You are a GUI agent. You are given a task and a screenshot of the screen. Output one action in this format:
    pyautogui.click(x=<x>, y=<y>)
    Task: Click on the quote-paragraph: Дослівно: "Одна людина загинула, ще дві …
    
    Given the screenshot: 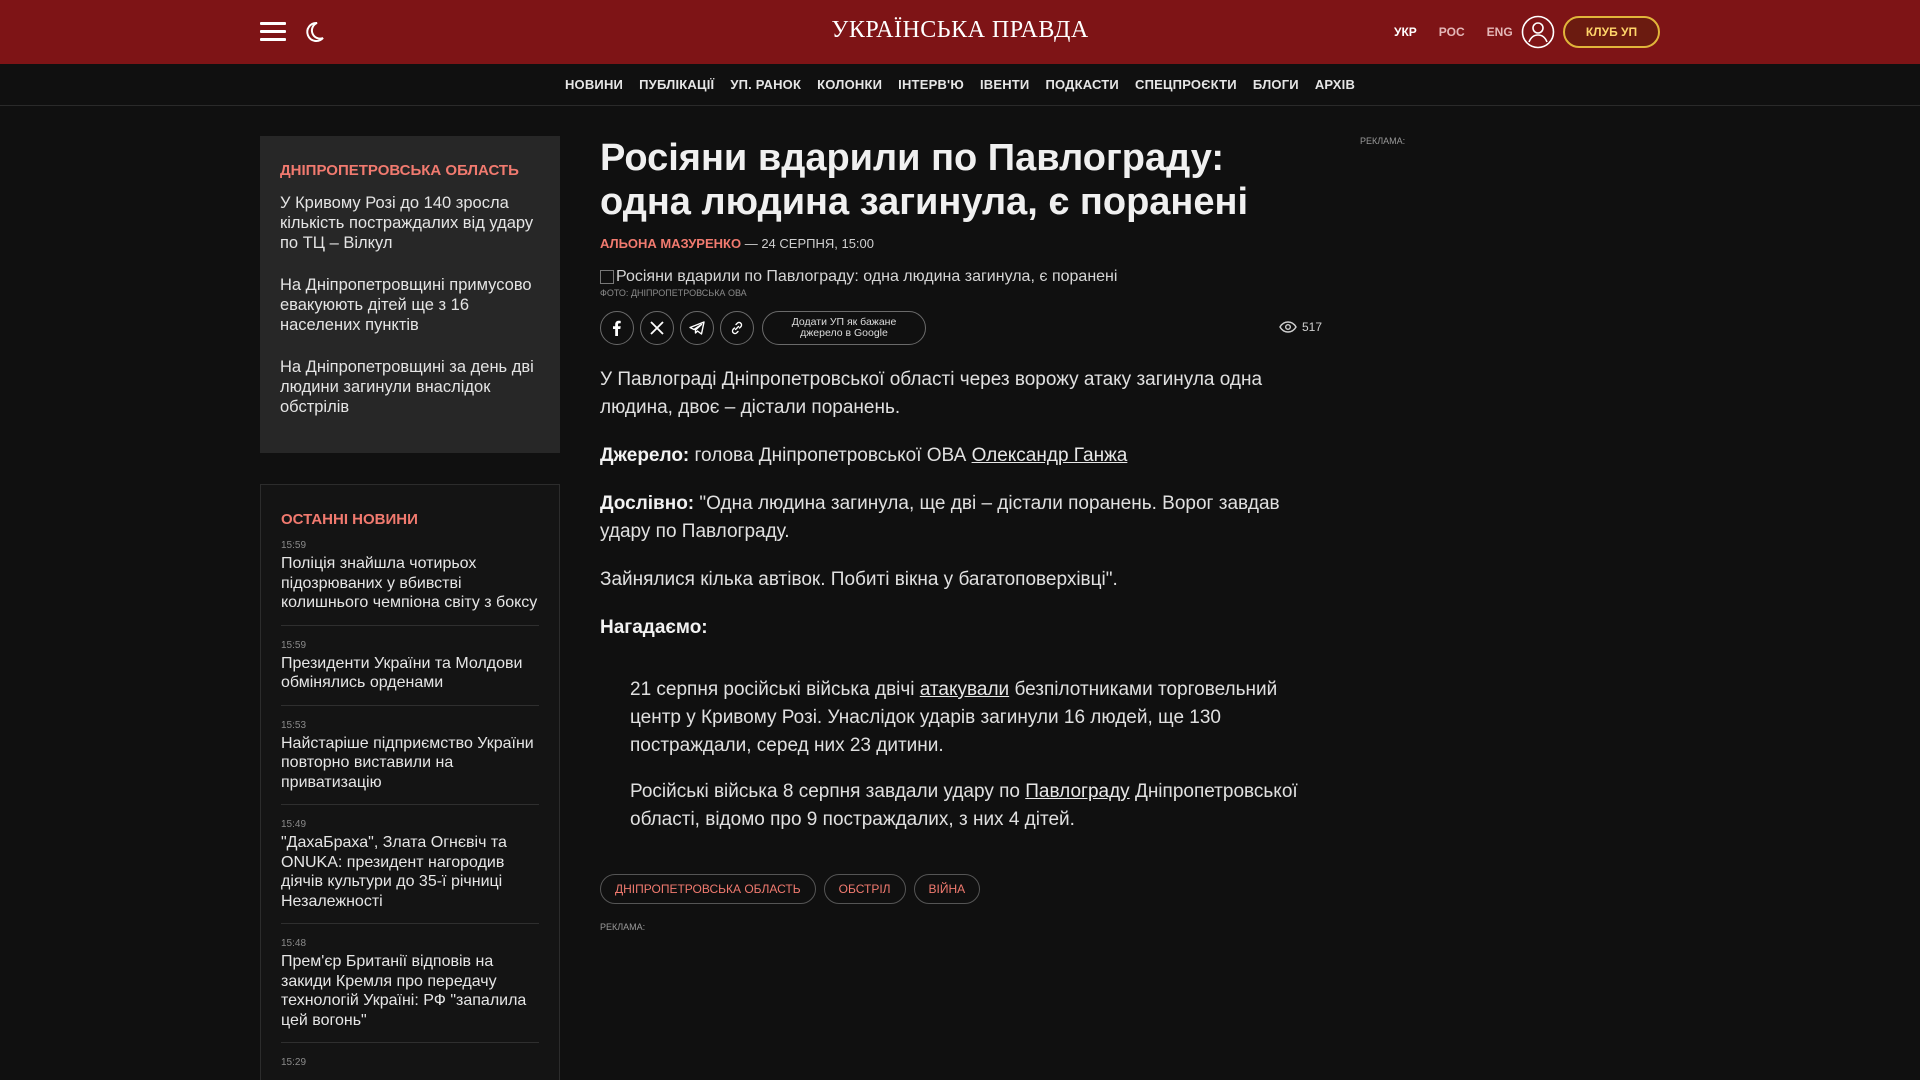 What is the action you would take?
    pyautogui.click(x=961, y=518)
    